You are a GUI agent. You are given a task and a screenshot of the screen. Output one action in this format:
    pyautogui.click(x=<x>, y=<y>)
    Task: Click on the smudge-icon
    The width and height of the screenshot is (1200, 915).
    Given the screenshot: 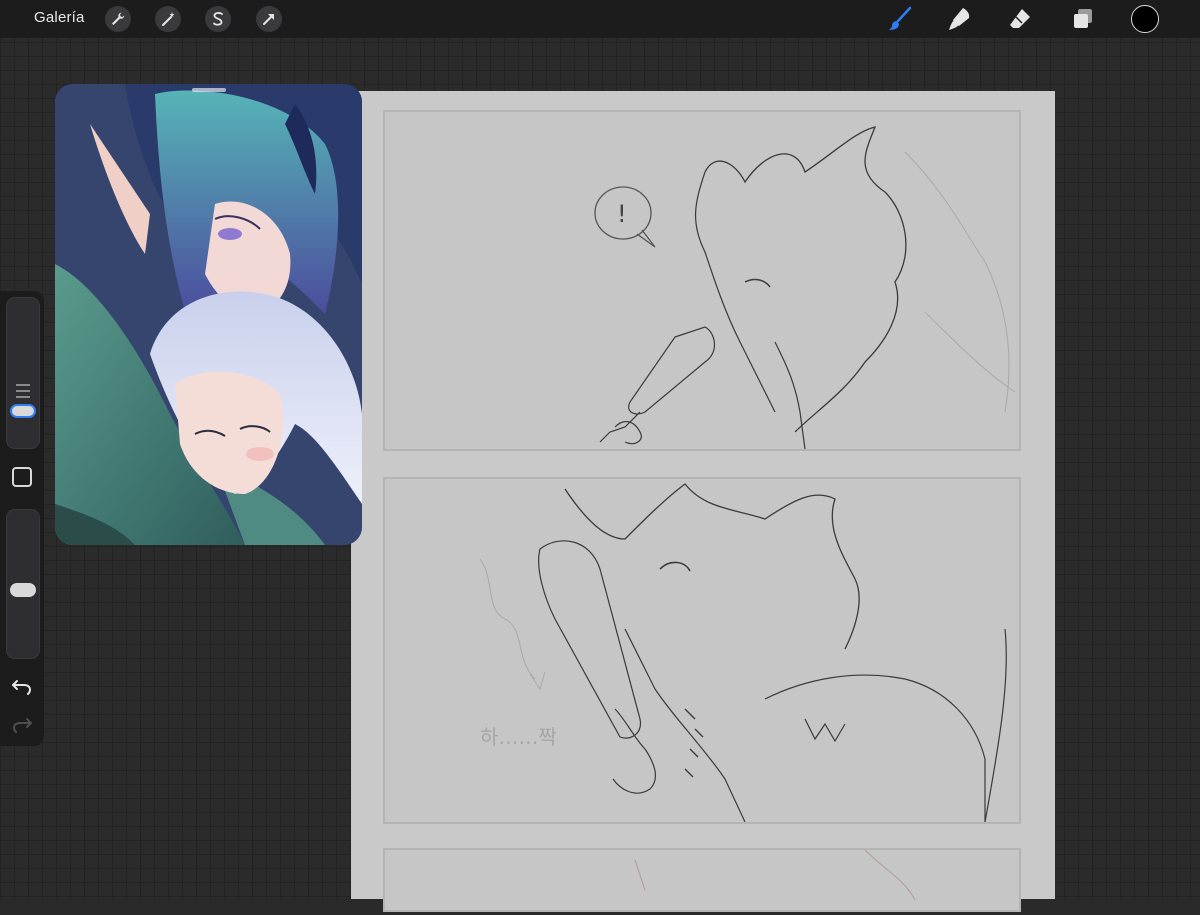 What is the action you would take?
    pyautogui.click(x=959, y=19)
    